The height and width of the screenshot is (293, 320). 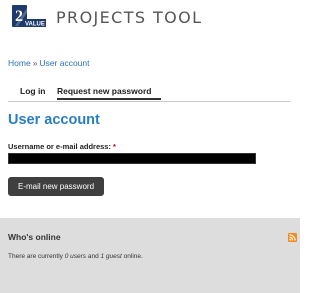 What do you see at coordinates (19, 63) in the screenshot?
I see `breadcrumb-home-link: Home` at bounding box center [19, 63].